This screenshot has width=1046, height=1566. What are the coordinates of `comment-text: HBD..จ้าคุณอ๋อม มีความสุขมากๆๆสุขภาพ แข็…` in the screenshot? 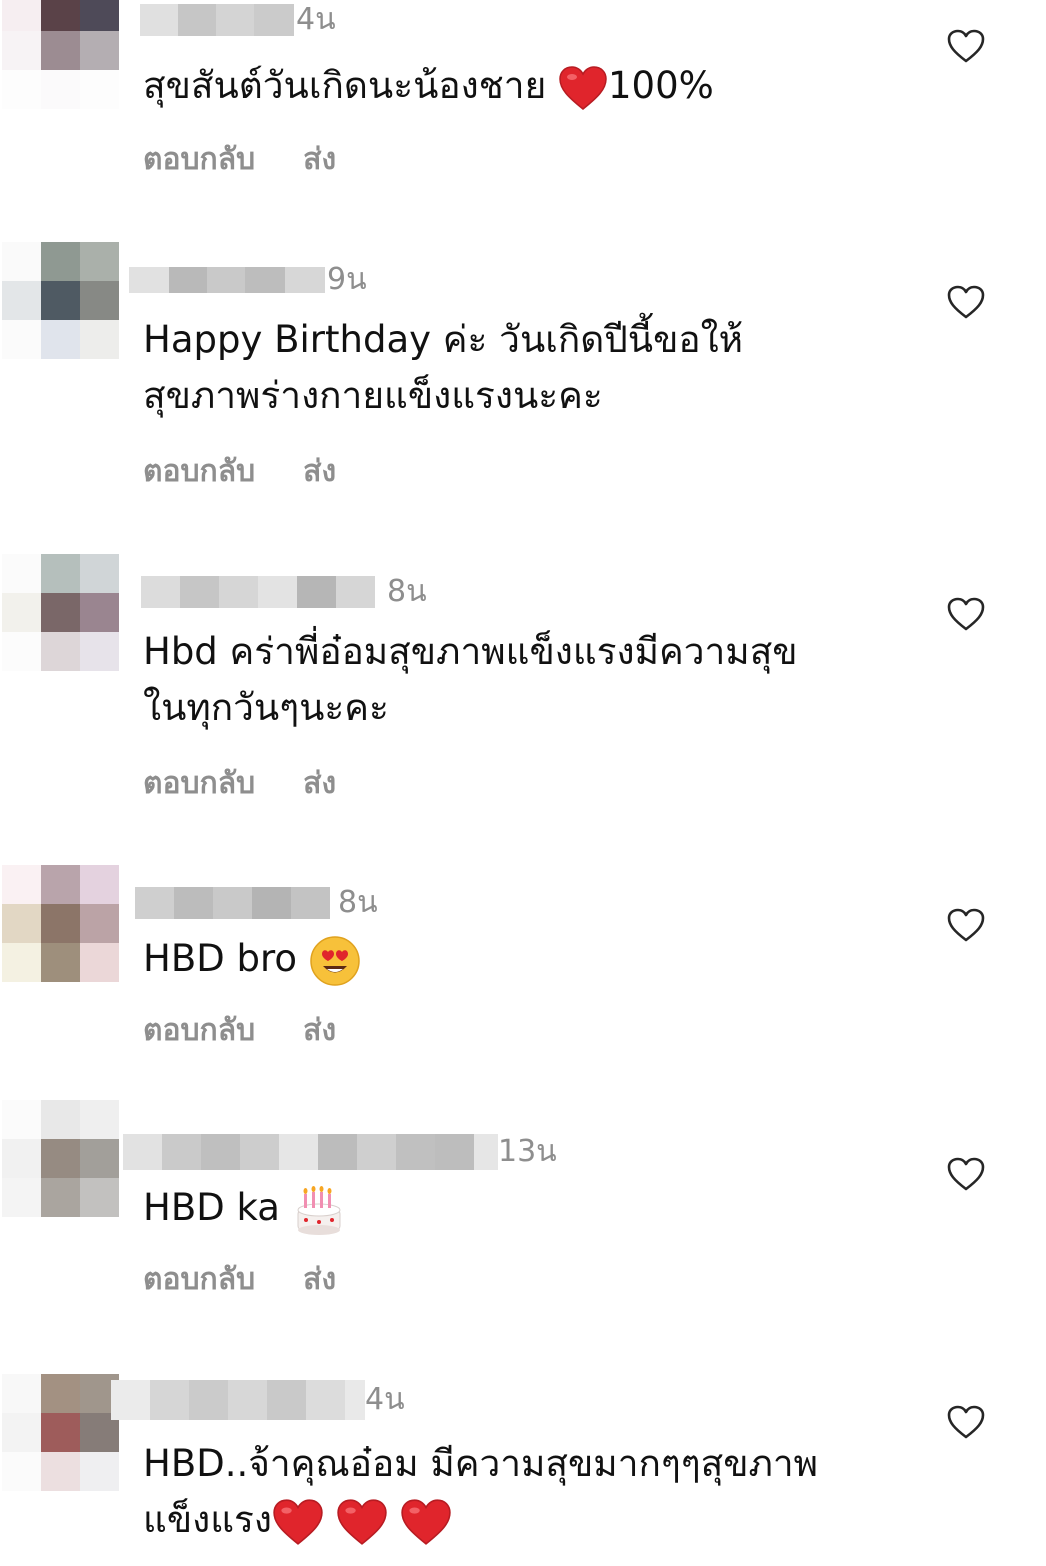 It's located at (523, 1492).